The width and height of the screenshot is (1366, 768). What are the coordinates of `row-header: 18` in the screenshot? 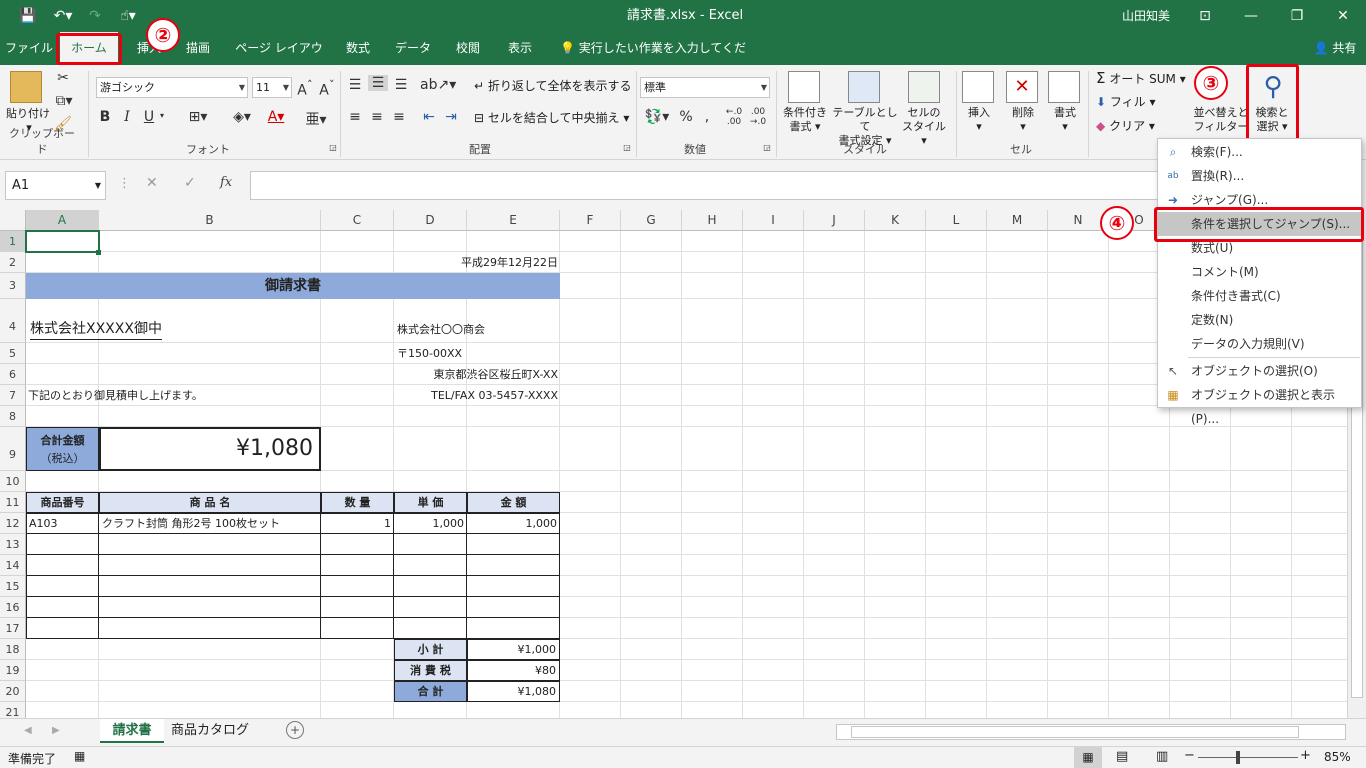 It's located at (13, 649).